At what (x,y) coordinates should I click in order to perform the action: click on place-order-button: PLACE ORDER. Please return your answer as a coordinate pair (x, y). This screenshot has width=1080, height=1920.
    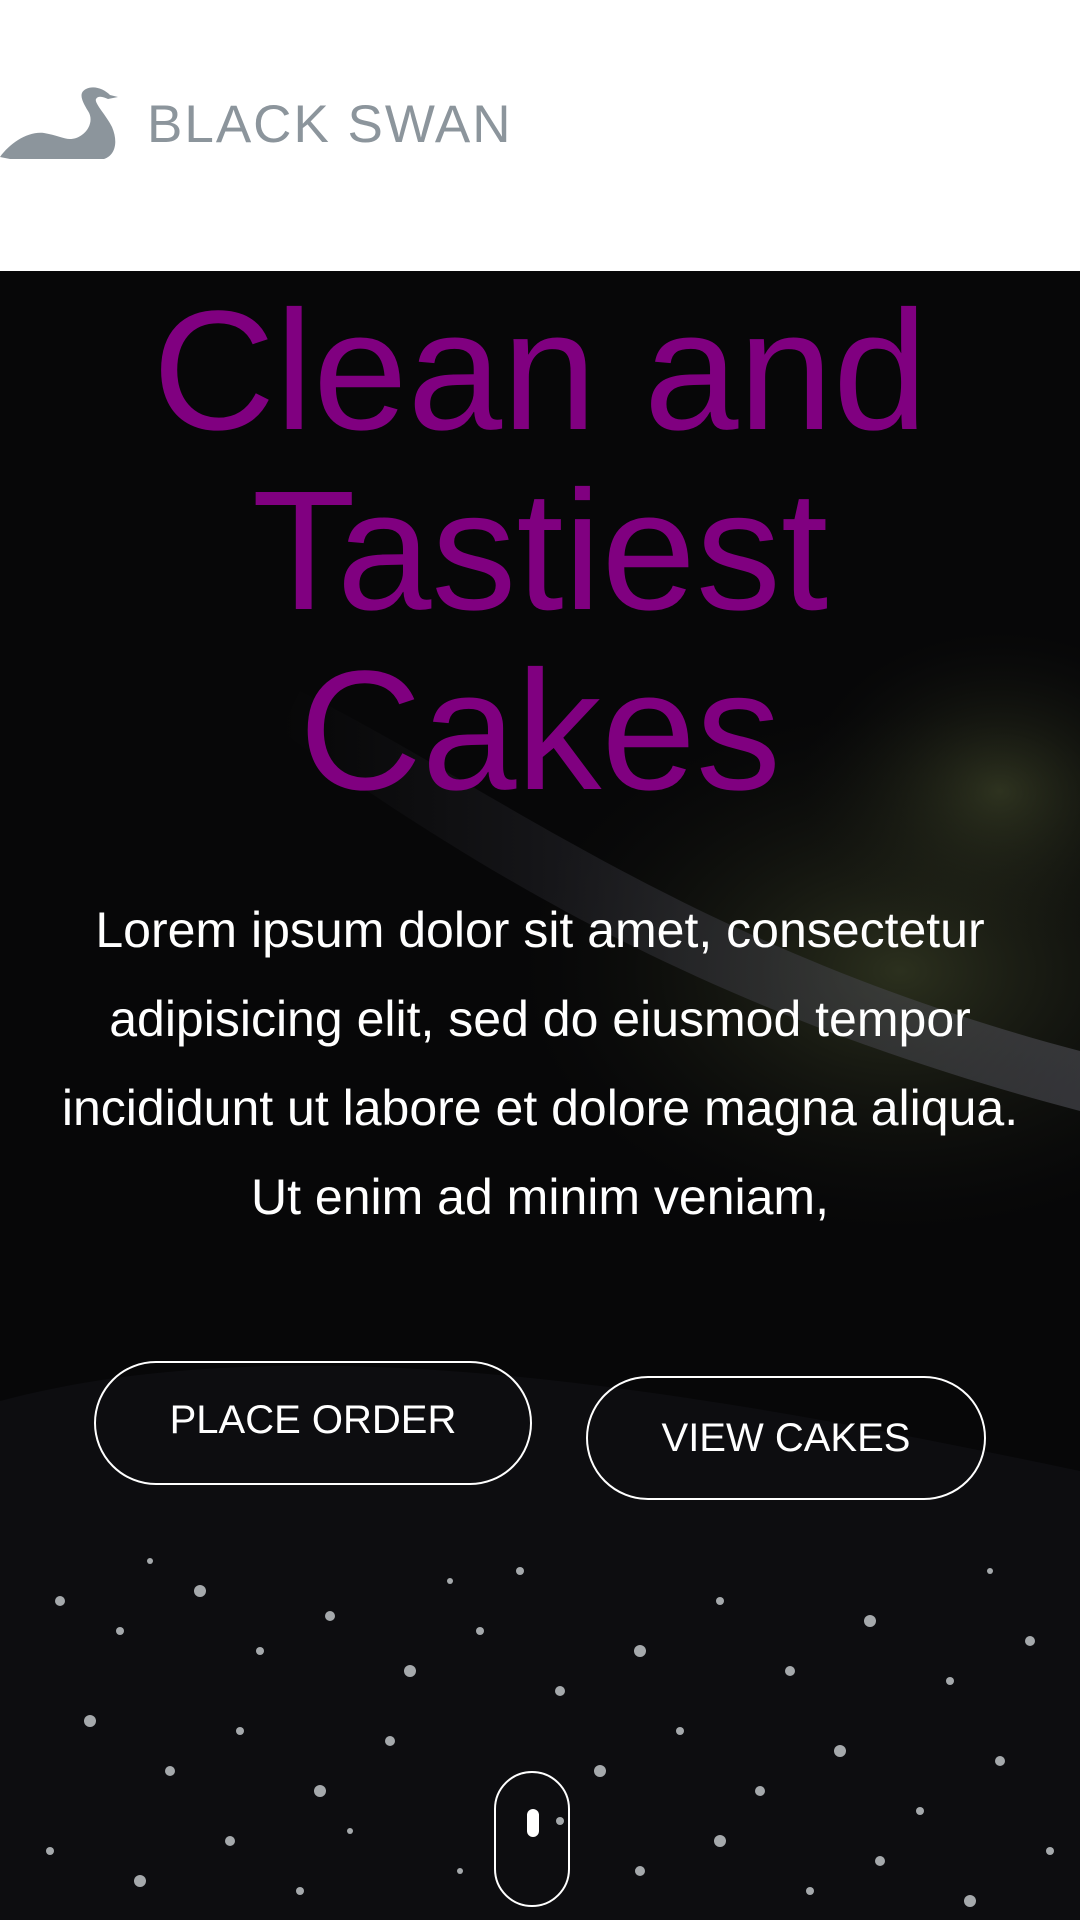
    Looking at the image, I should click on (313, 1423).